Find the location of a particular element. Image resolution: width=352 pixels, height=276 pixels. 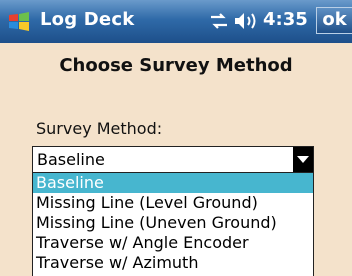

dropdown-option: Missing Line (Uneven Ground) is located at coordinates (173, 223).